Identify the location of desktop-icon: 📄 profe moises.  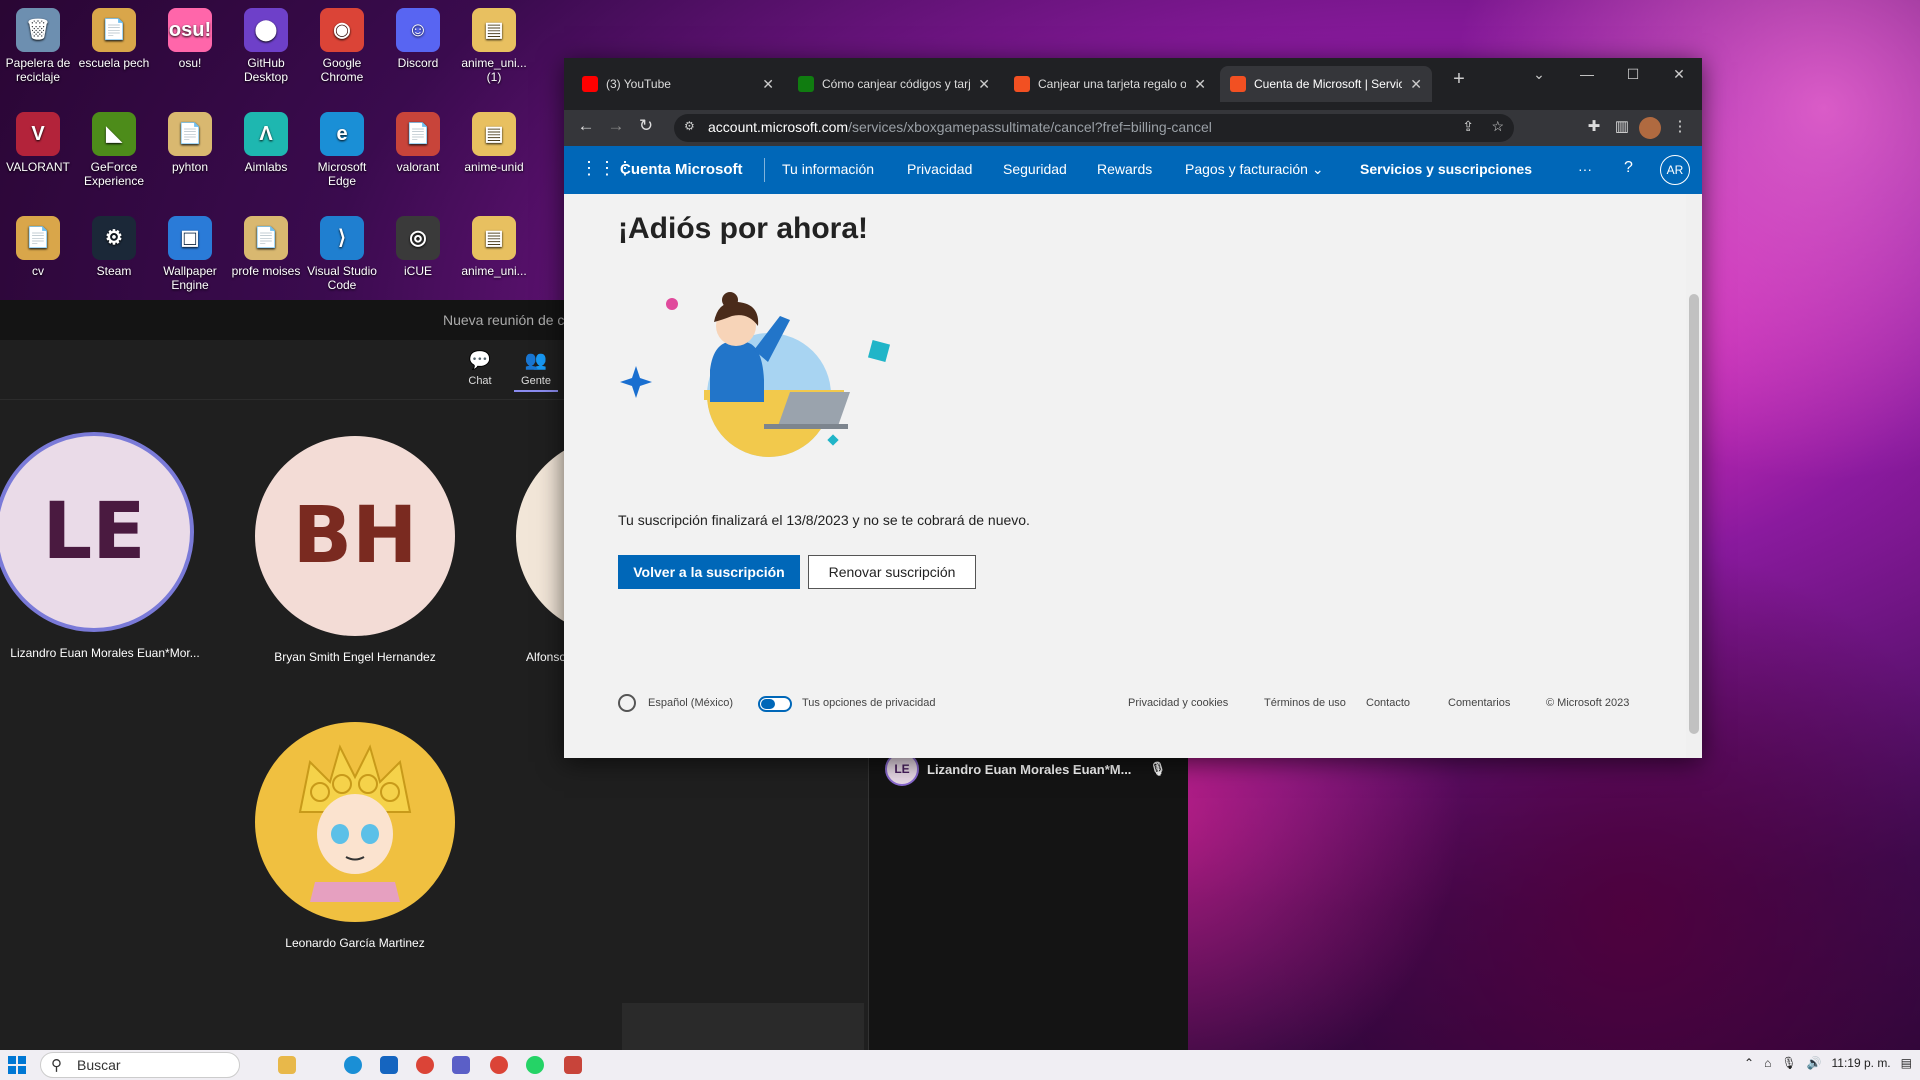
(266, 247).